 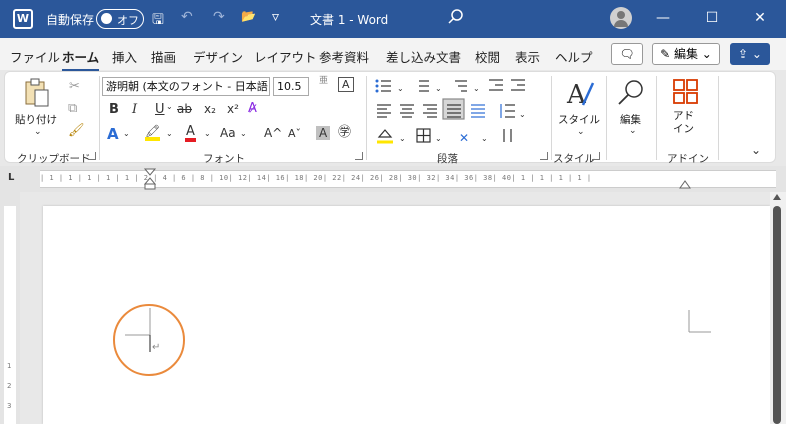 What do you see at coordinates (169, 134) in the screenshot?
I see `highlight-dropdown-icon: ⌄` at bounding box center [169, 134].